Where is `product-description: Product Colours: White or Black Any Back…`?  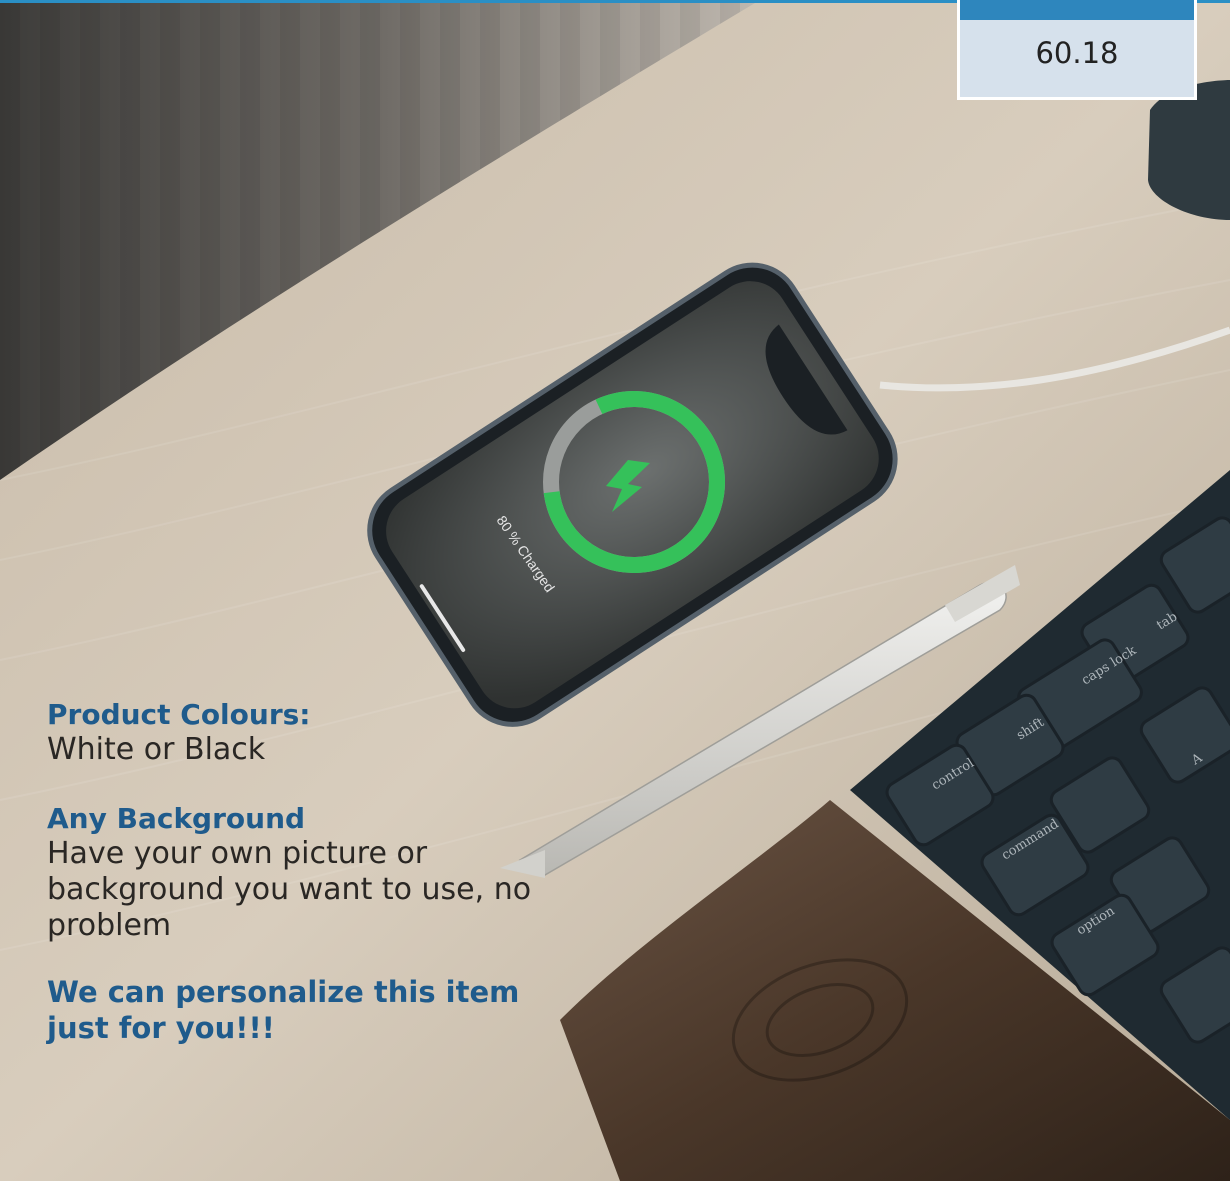 product-description: Product Colours: White or Black Any Back… is located at coordinates (327, 872).